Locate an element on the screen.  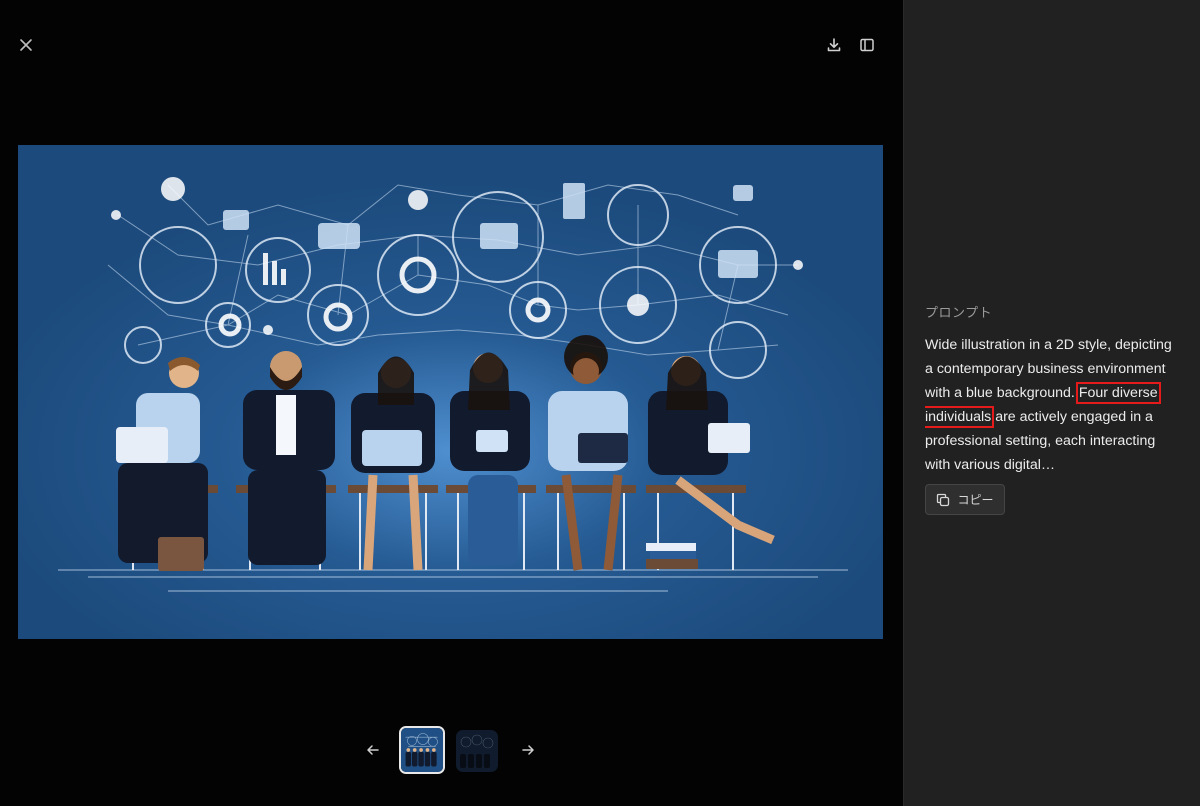
close-icon is located at coordinates (26, 45).